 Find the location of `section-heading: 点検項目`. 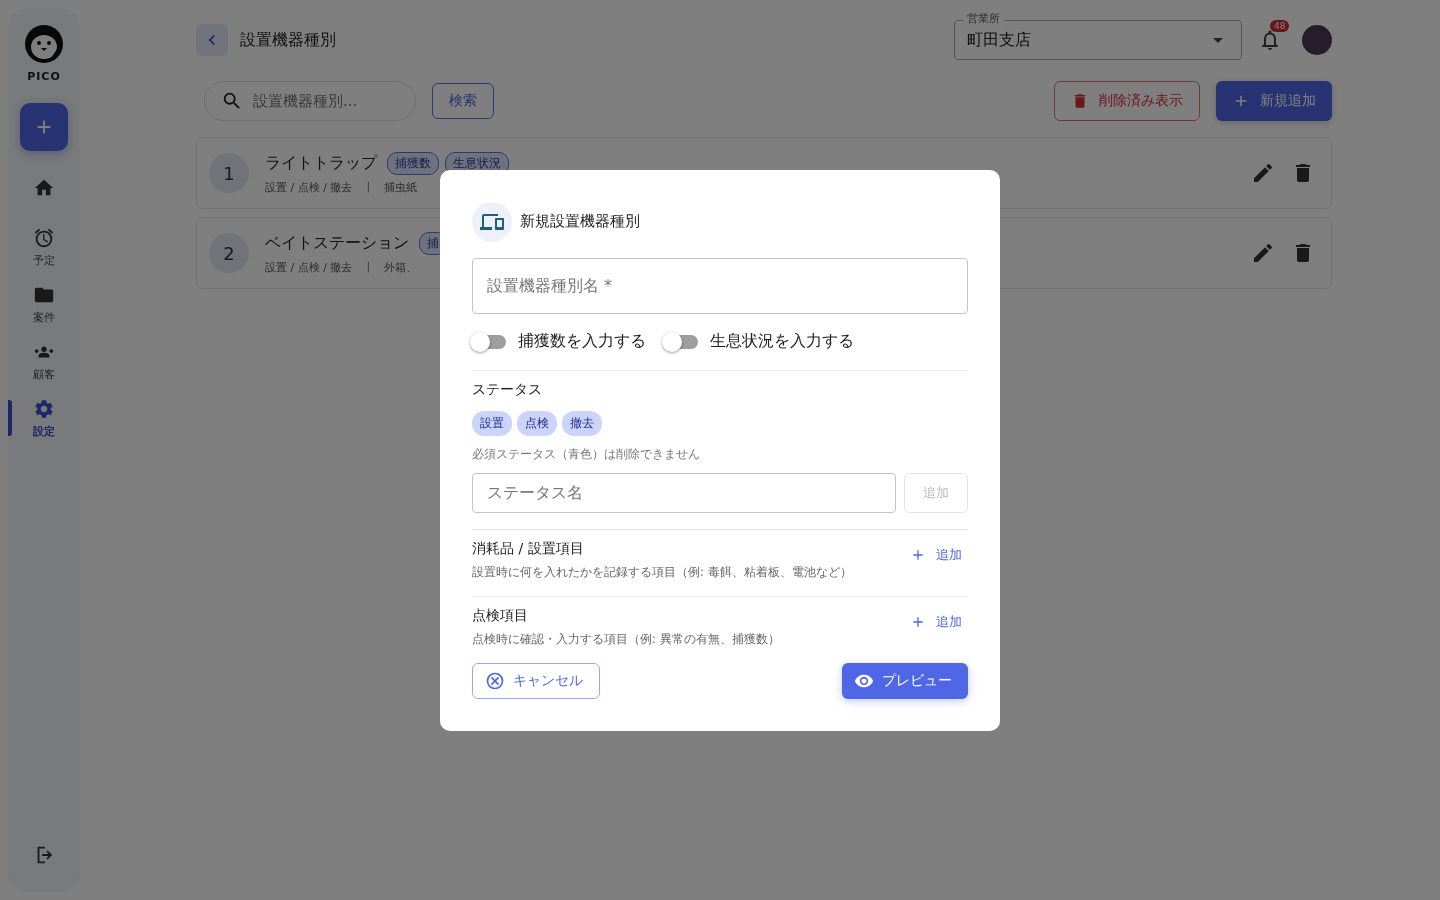

section-heading: 点検項目 is located at coordinates (500, 615).